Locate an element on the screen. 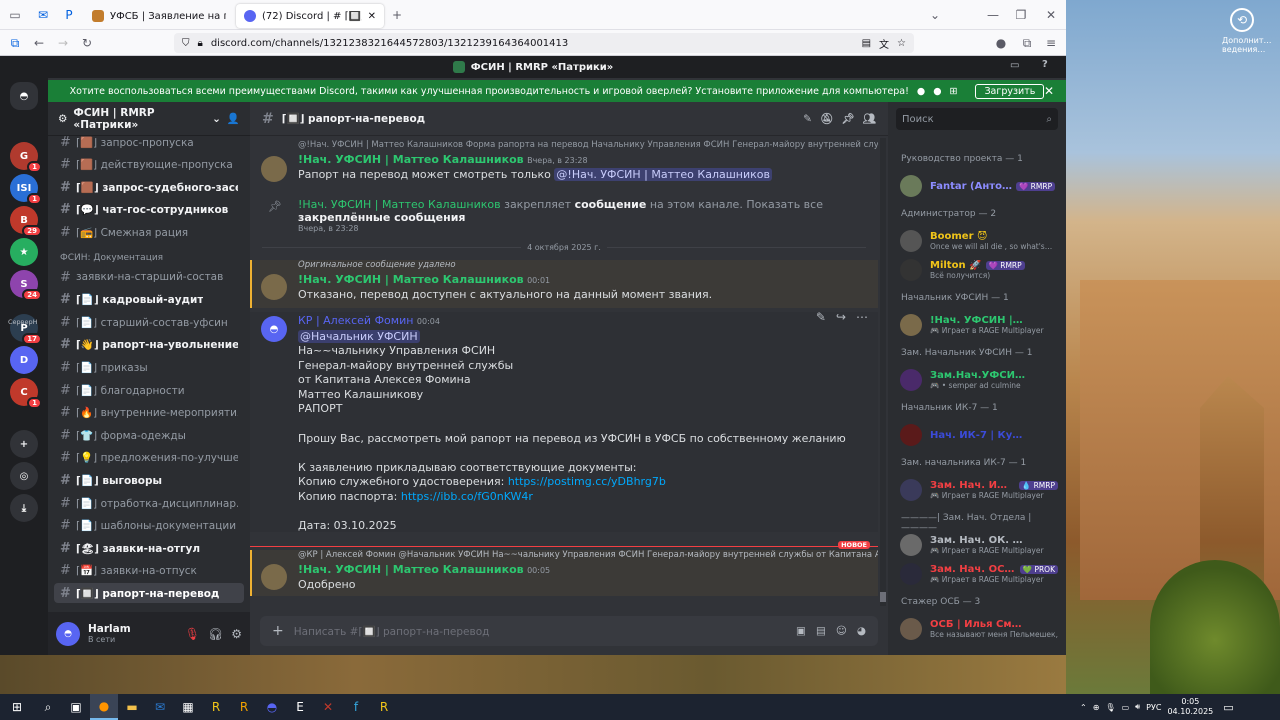 Image resolution: width=1280 pixels, height=720 pixels. settings-gear-icon: ⚙ is located at coordinates (236, 634).